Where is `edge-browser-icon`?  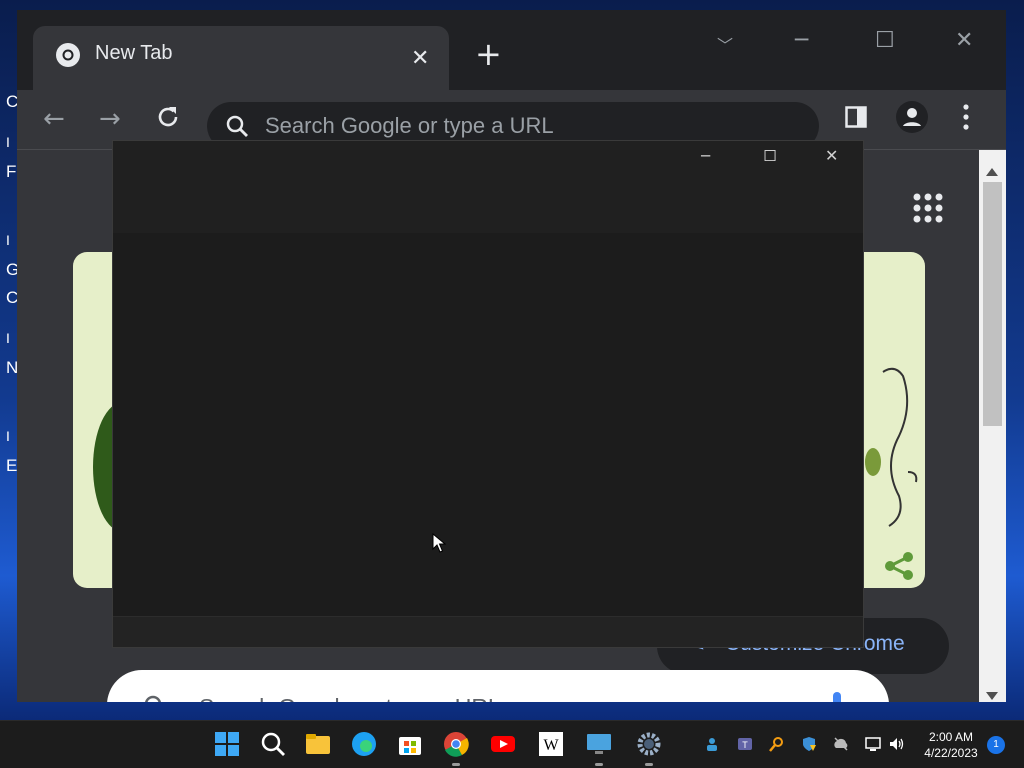
edge-browser-icon is located at coordinates (364, 744).